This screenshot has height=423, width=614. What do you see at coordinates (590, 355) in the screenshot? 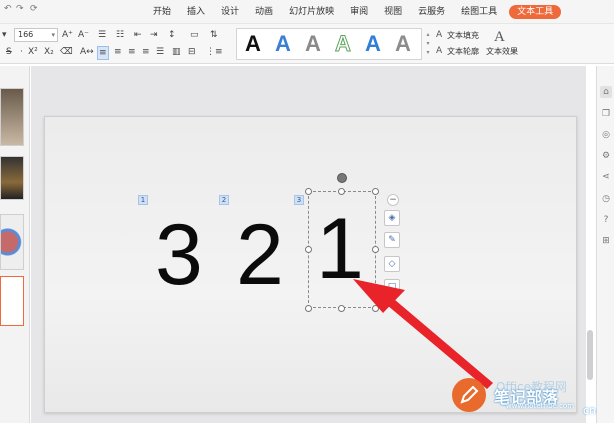
I see `vertical-scrollbar` at bounding box center [590, 355].